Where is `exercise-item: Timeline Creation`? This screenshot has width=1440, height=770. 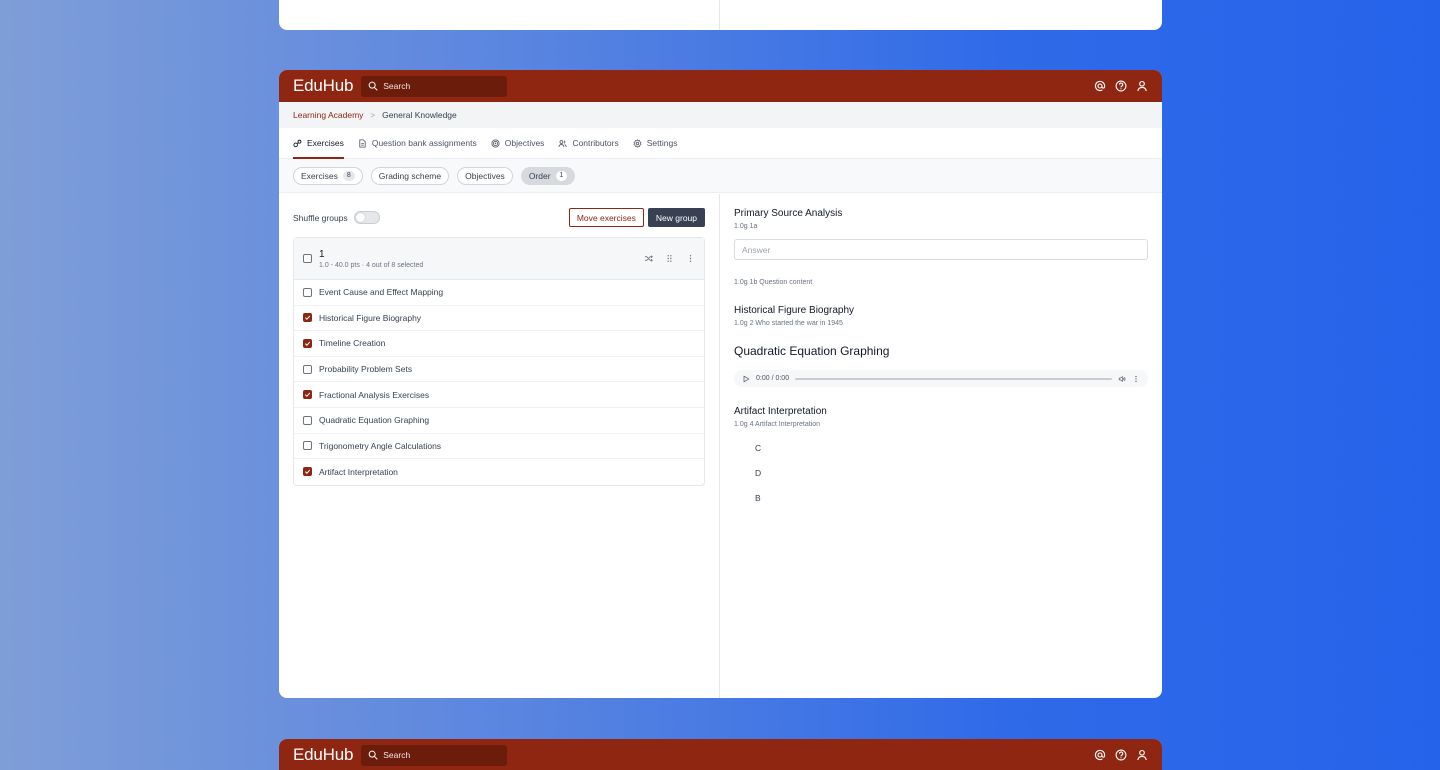
exercise-item: Timeline Creation is located at coordinates (499, 344).